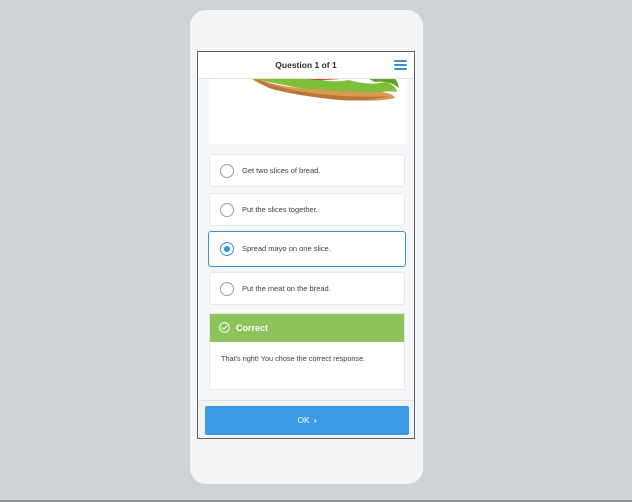 The image size is (632, 502). What do you see at coordinates (286, 288) in the screenshot?
I see `answer-label: Put the meat on the bread.` at bounding box center [286, 288].